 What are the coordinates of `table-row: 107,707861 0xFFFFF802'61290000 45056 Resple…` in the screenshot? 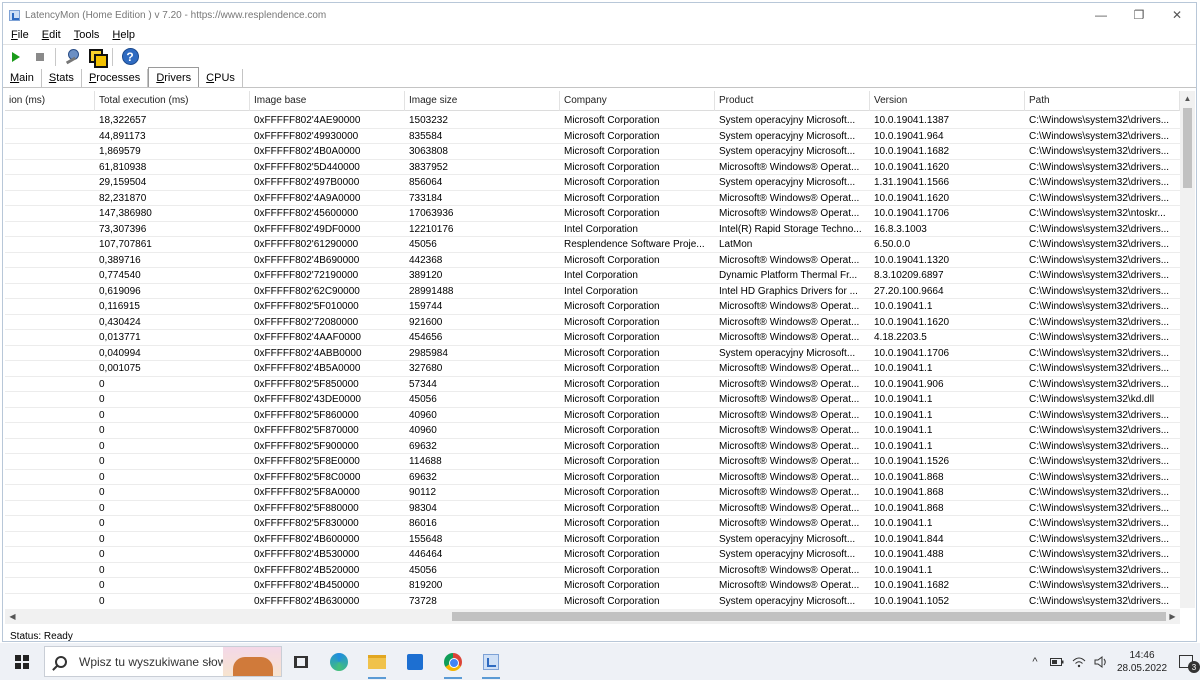 It's located at (592, 245).